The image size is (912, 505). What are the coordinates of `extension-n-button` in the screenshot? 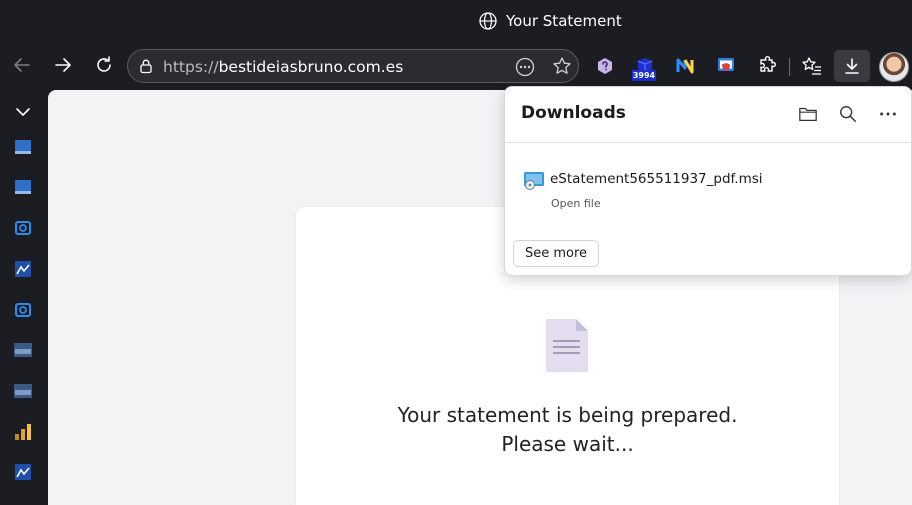 It's located at (685, 66).